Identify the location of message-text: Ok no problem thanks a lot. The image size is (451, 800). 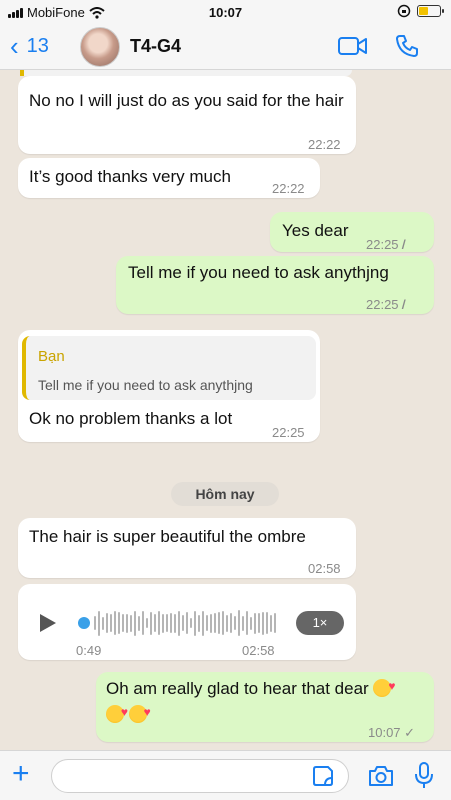
(131, 418).